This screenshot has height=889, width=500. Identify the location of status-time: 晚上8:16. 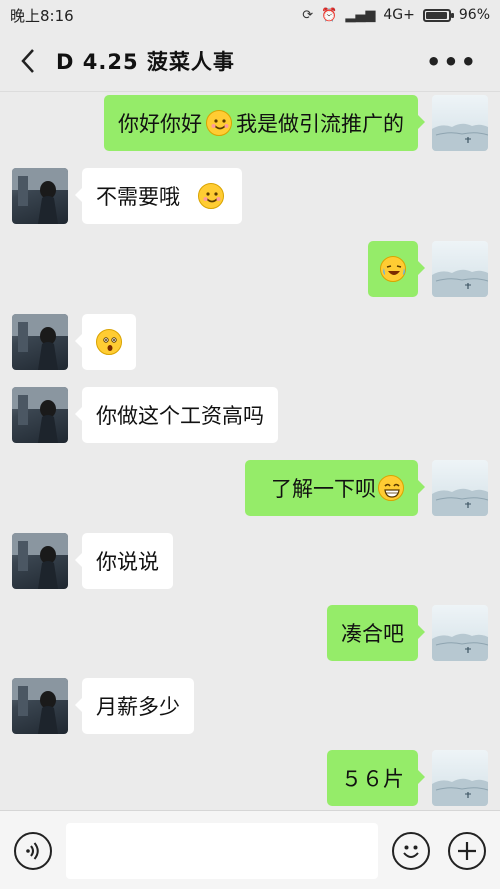
(42, 15).